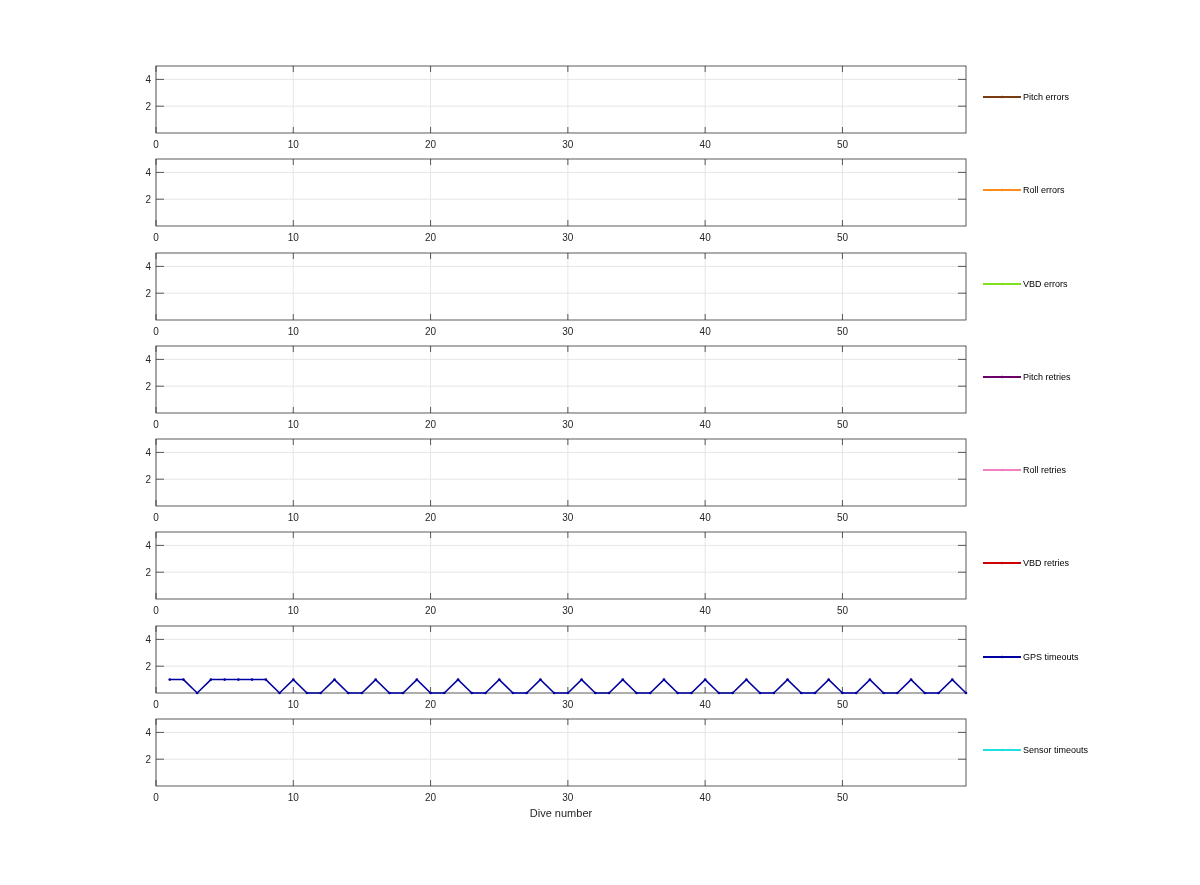 This screenshot has height=885, width=1200. What do you see at coordinates (1045, 283) in the screenshot?
I see `legend-label: VBD errors` at bounding box center [1045, 283].